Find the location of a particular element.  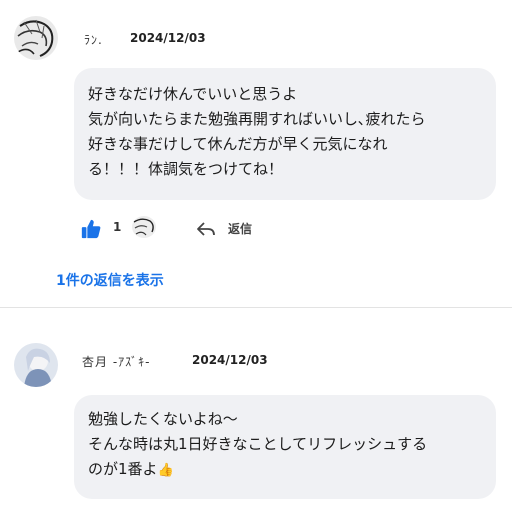

comment-text-segment: のが1番よ is located at coordinates (123, 469).